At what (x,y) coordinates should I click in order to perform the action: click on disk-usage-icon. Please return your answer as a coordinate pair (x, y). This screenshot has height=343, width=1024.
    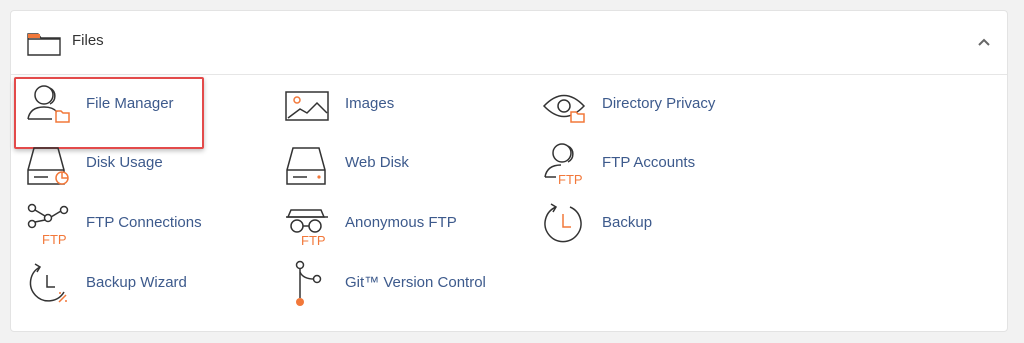
    Looking at the image, I should click on (48, 166).